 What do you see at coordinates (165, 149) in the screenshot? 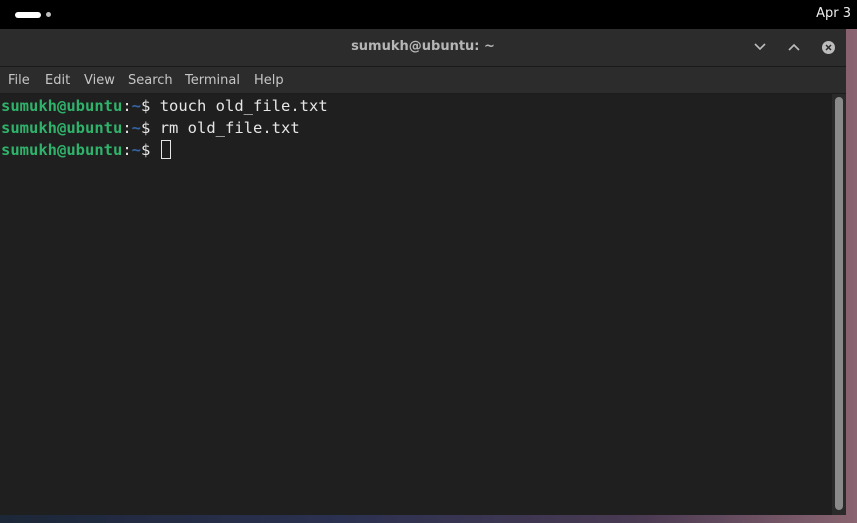
I see `text-cursor` at bounding box center [165, 149].